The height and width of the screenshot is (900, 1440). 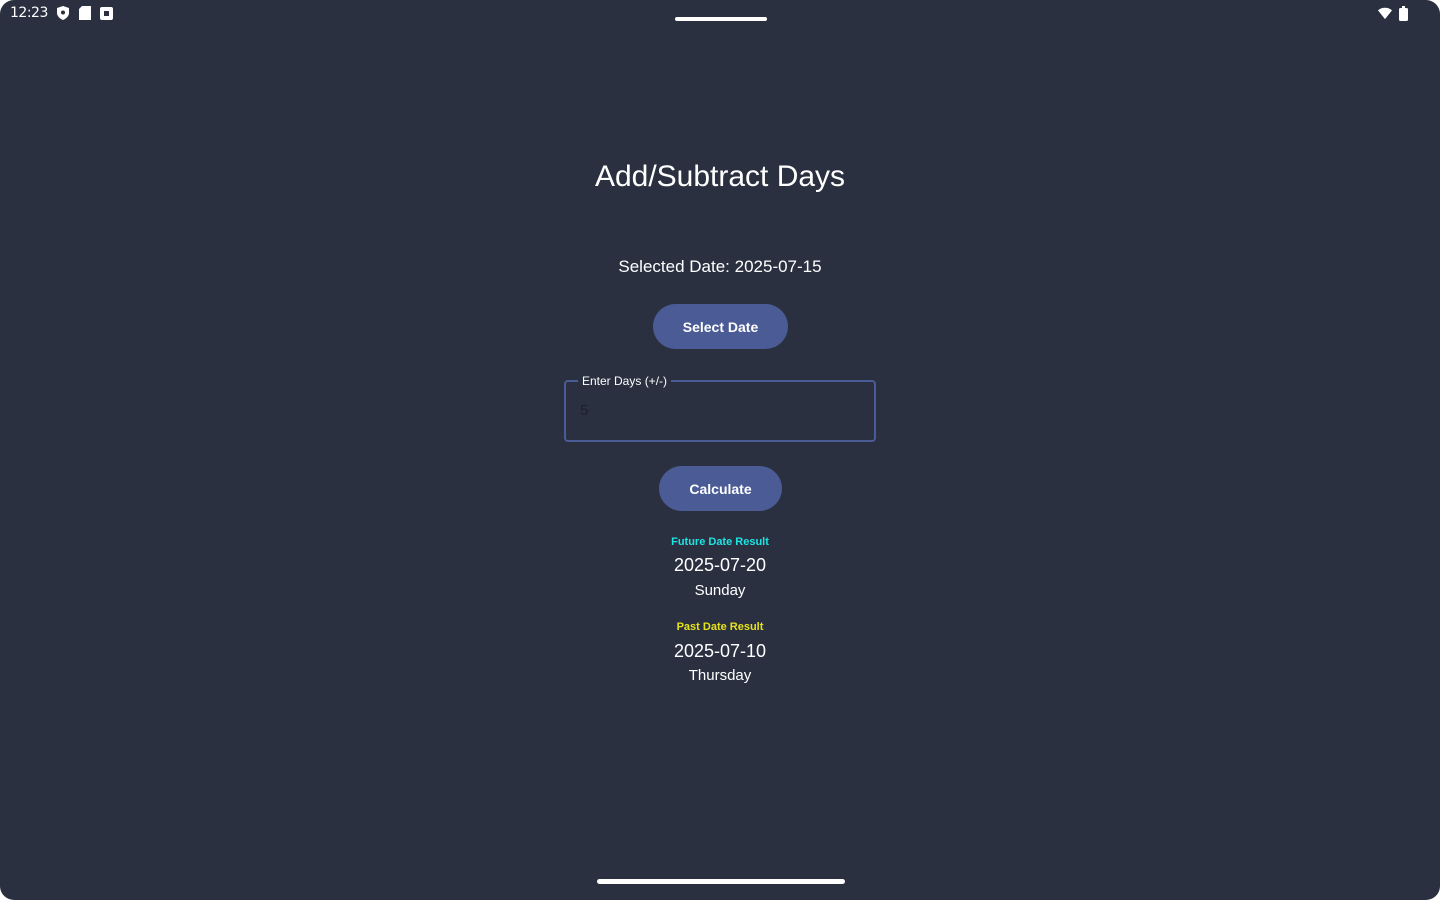 I want to click on shield-icon, so click(x=63, y=13).